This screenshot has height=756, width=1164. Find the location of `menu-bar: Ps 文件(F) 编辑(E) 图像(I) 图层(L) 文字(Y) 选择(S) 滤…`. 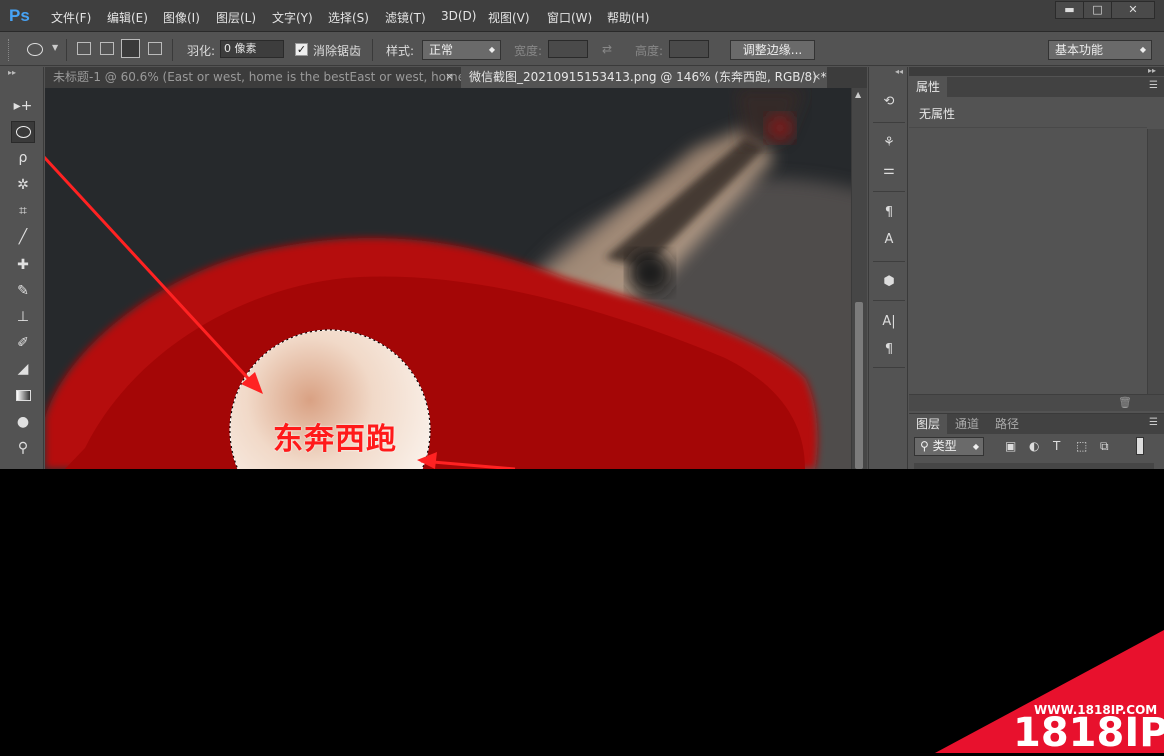

menu-bar: Ps 文件(F) 编辑(E) 图像(I) 图层(L) 文字(Y) 选择(S) 滤… is located at coordinates (582, 16).